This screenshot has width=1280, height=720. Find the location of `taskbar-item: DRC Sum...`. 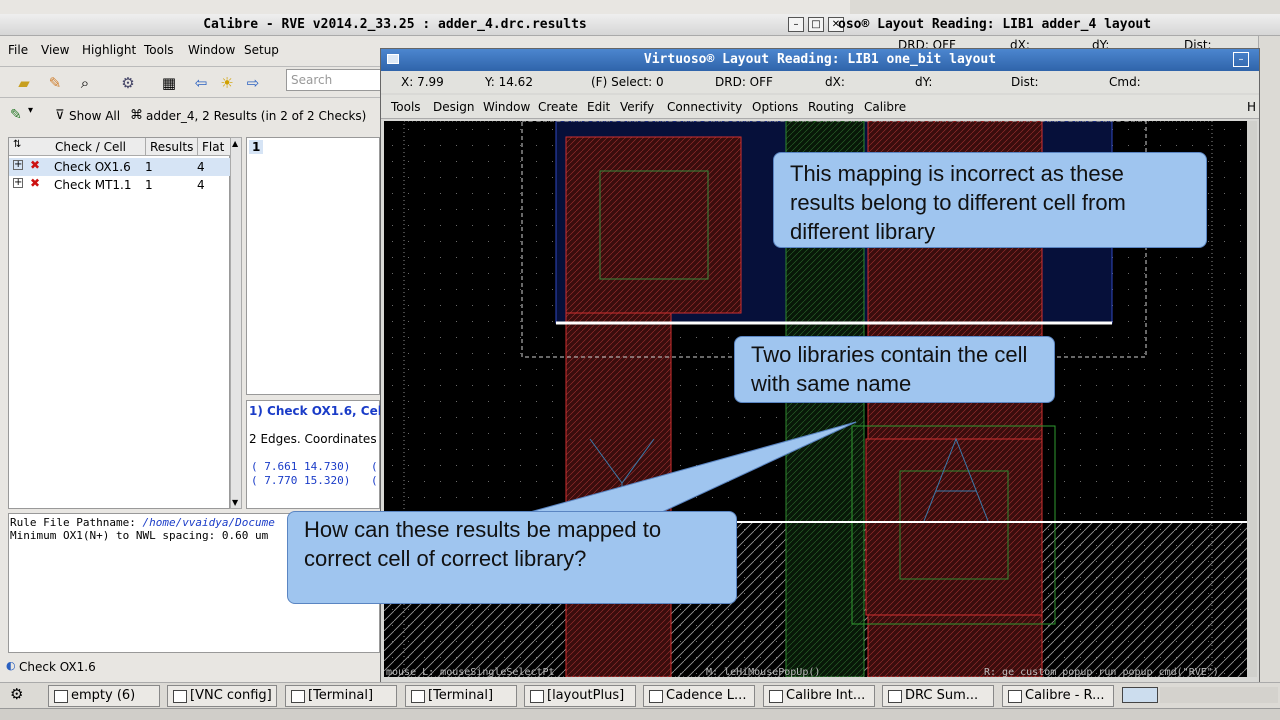

taskbar-item: DRC Sum... is located at coordinates (938, 696).